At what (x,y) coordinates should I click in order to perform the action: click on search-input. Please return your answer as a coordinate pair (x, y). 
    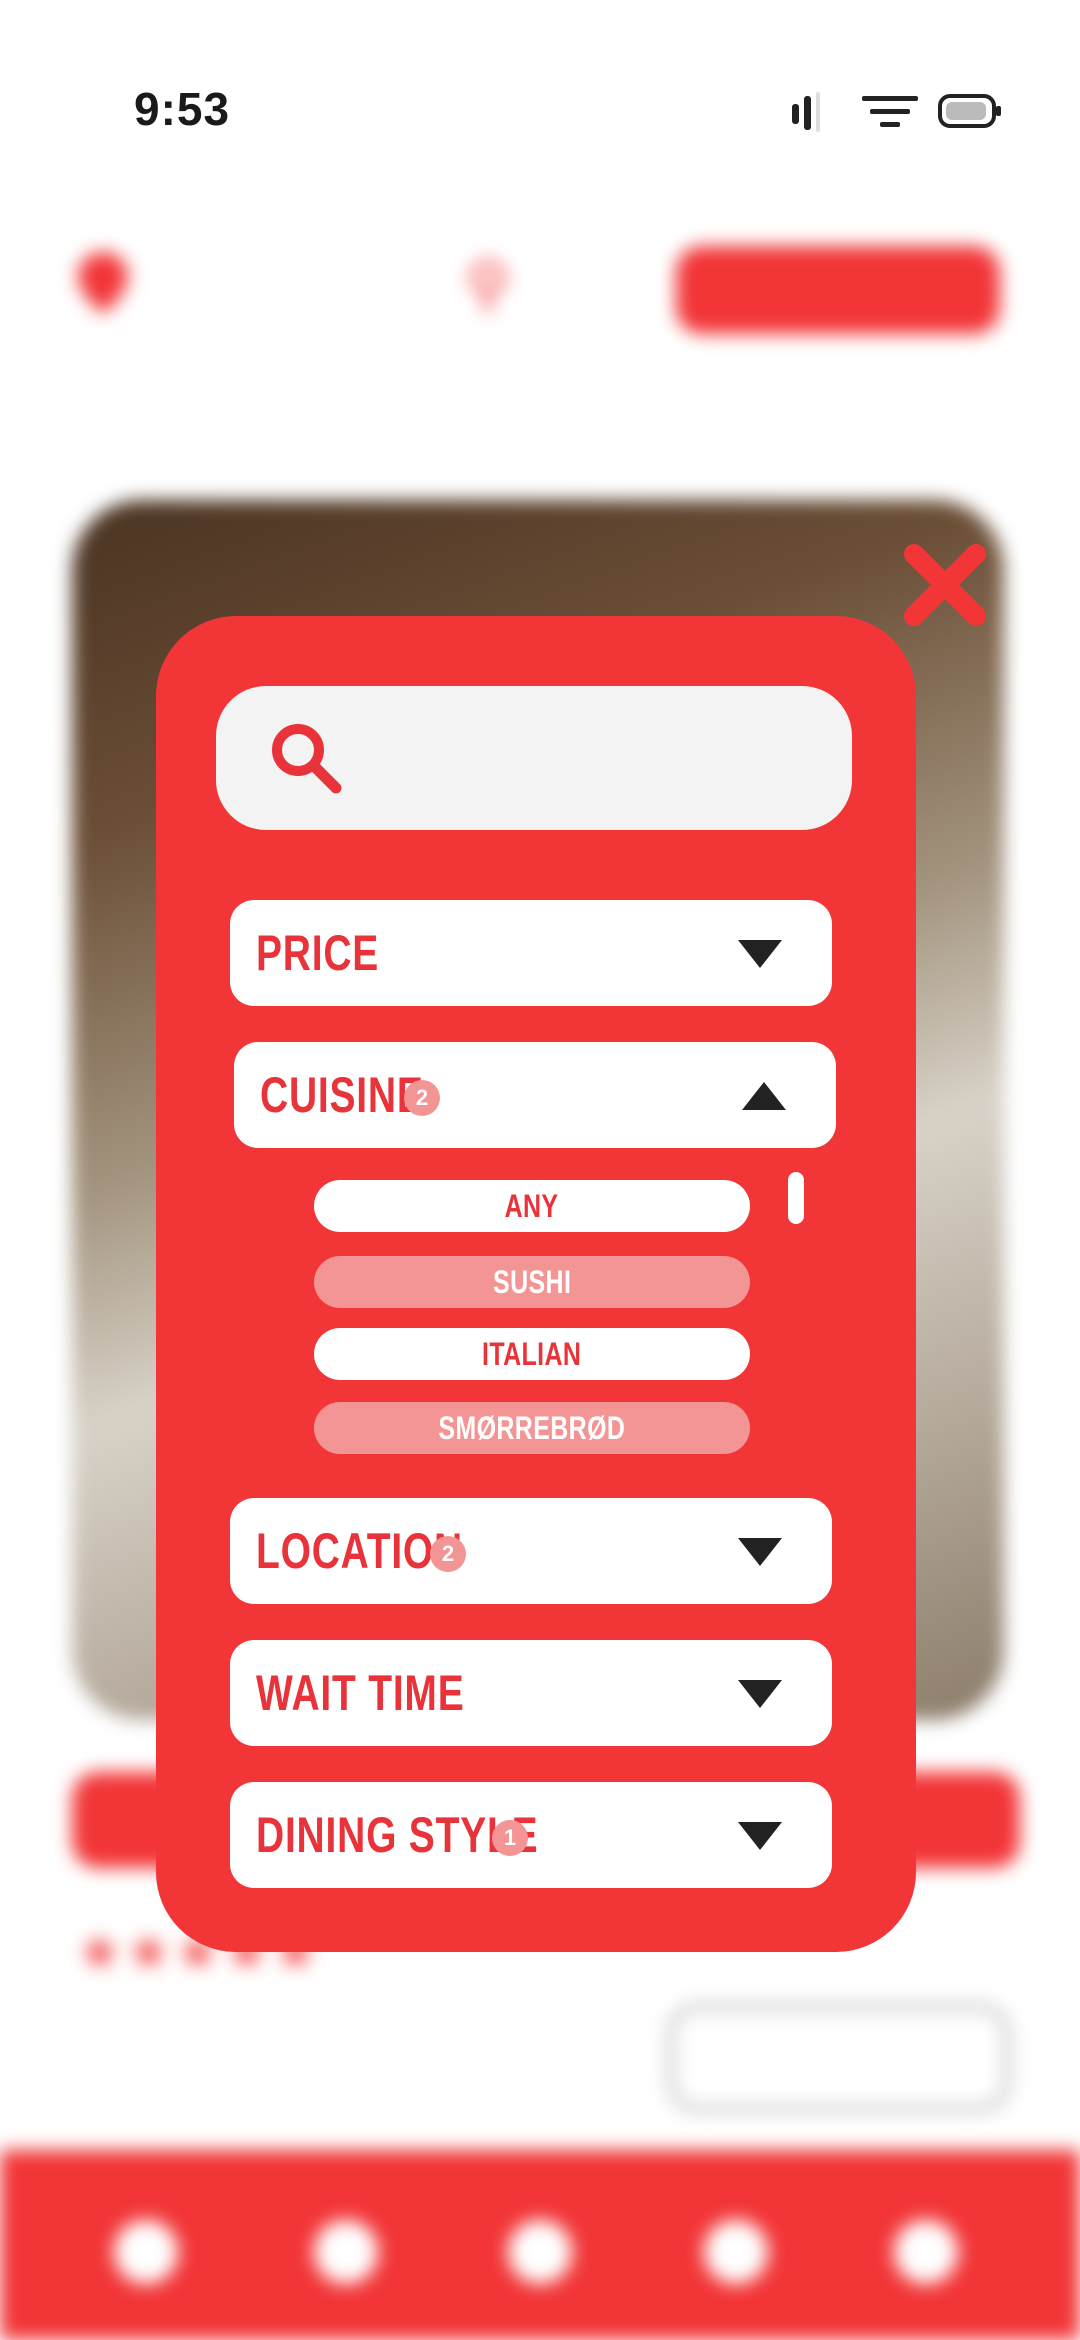
    Looking at the image, I should click on (534, 758).